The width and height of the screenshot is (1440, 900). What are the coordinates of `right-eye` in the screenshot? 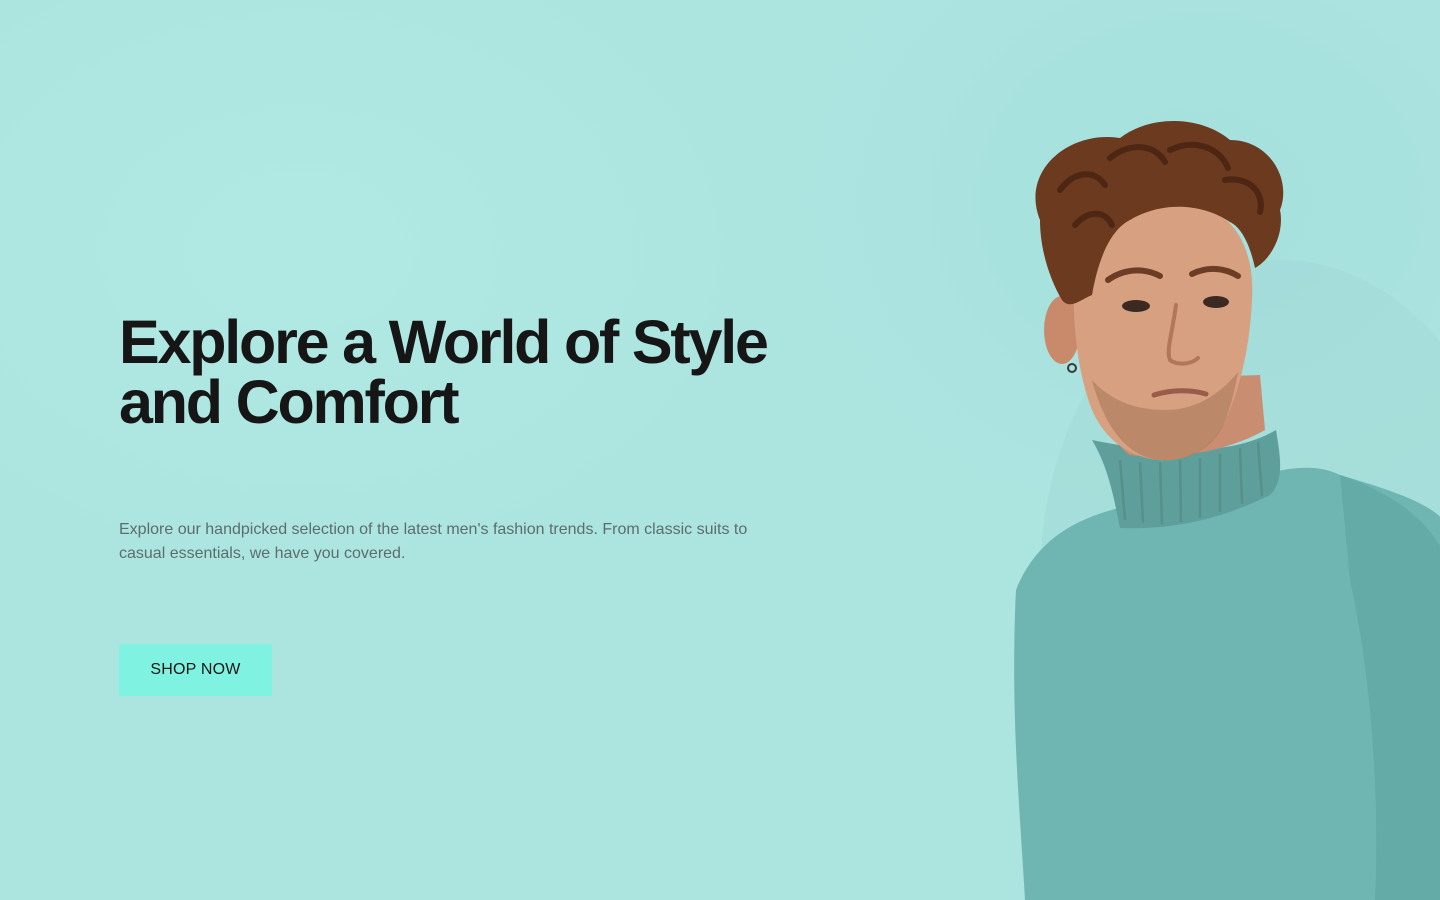 It's located at (1216, 302).